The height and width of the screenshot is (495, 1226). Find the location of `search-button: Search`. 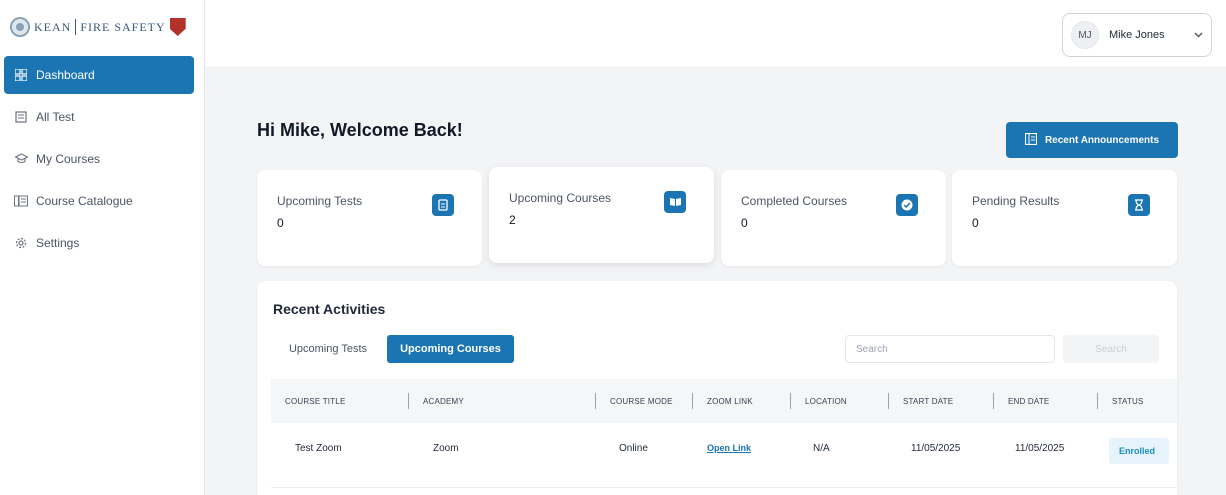

search-button: Search is located at coordinates (1111, 349).